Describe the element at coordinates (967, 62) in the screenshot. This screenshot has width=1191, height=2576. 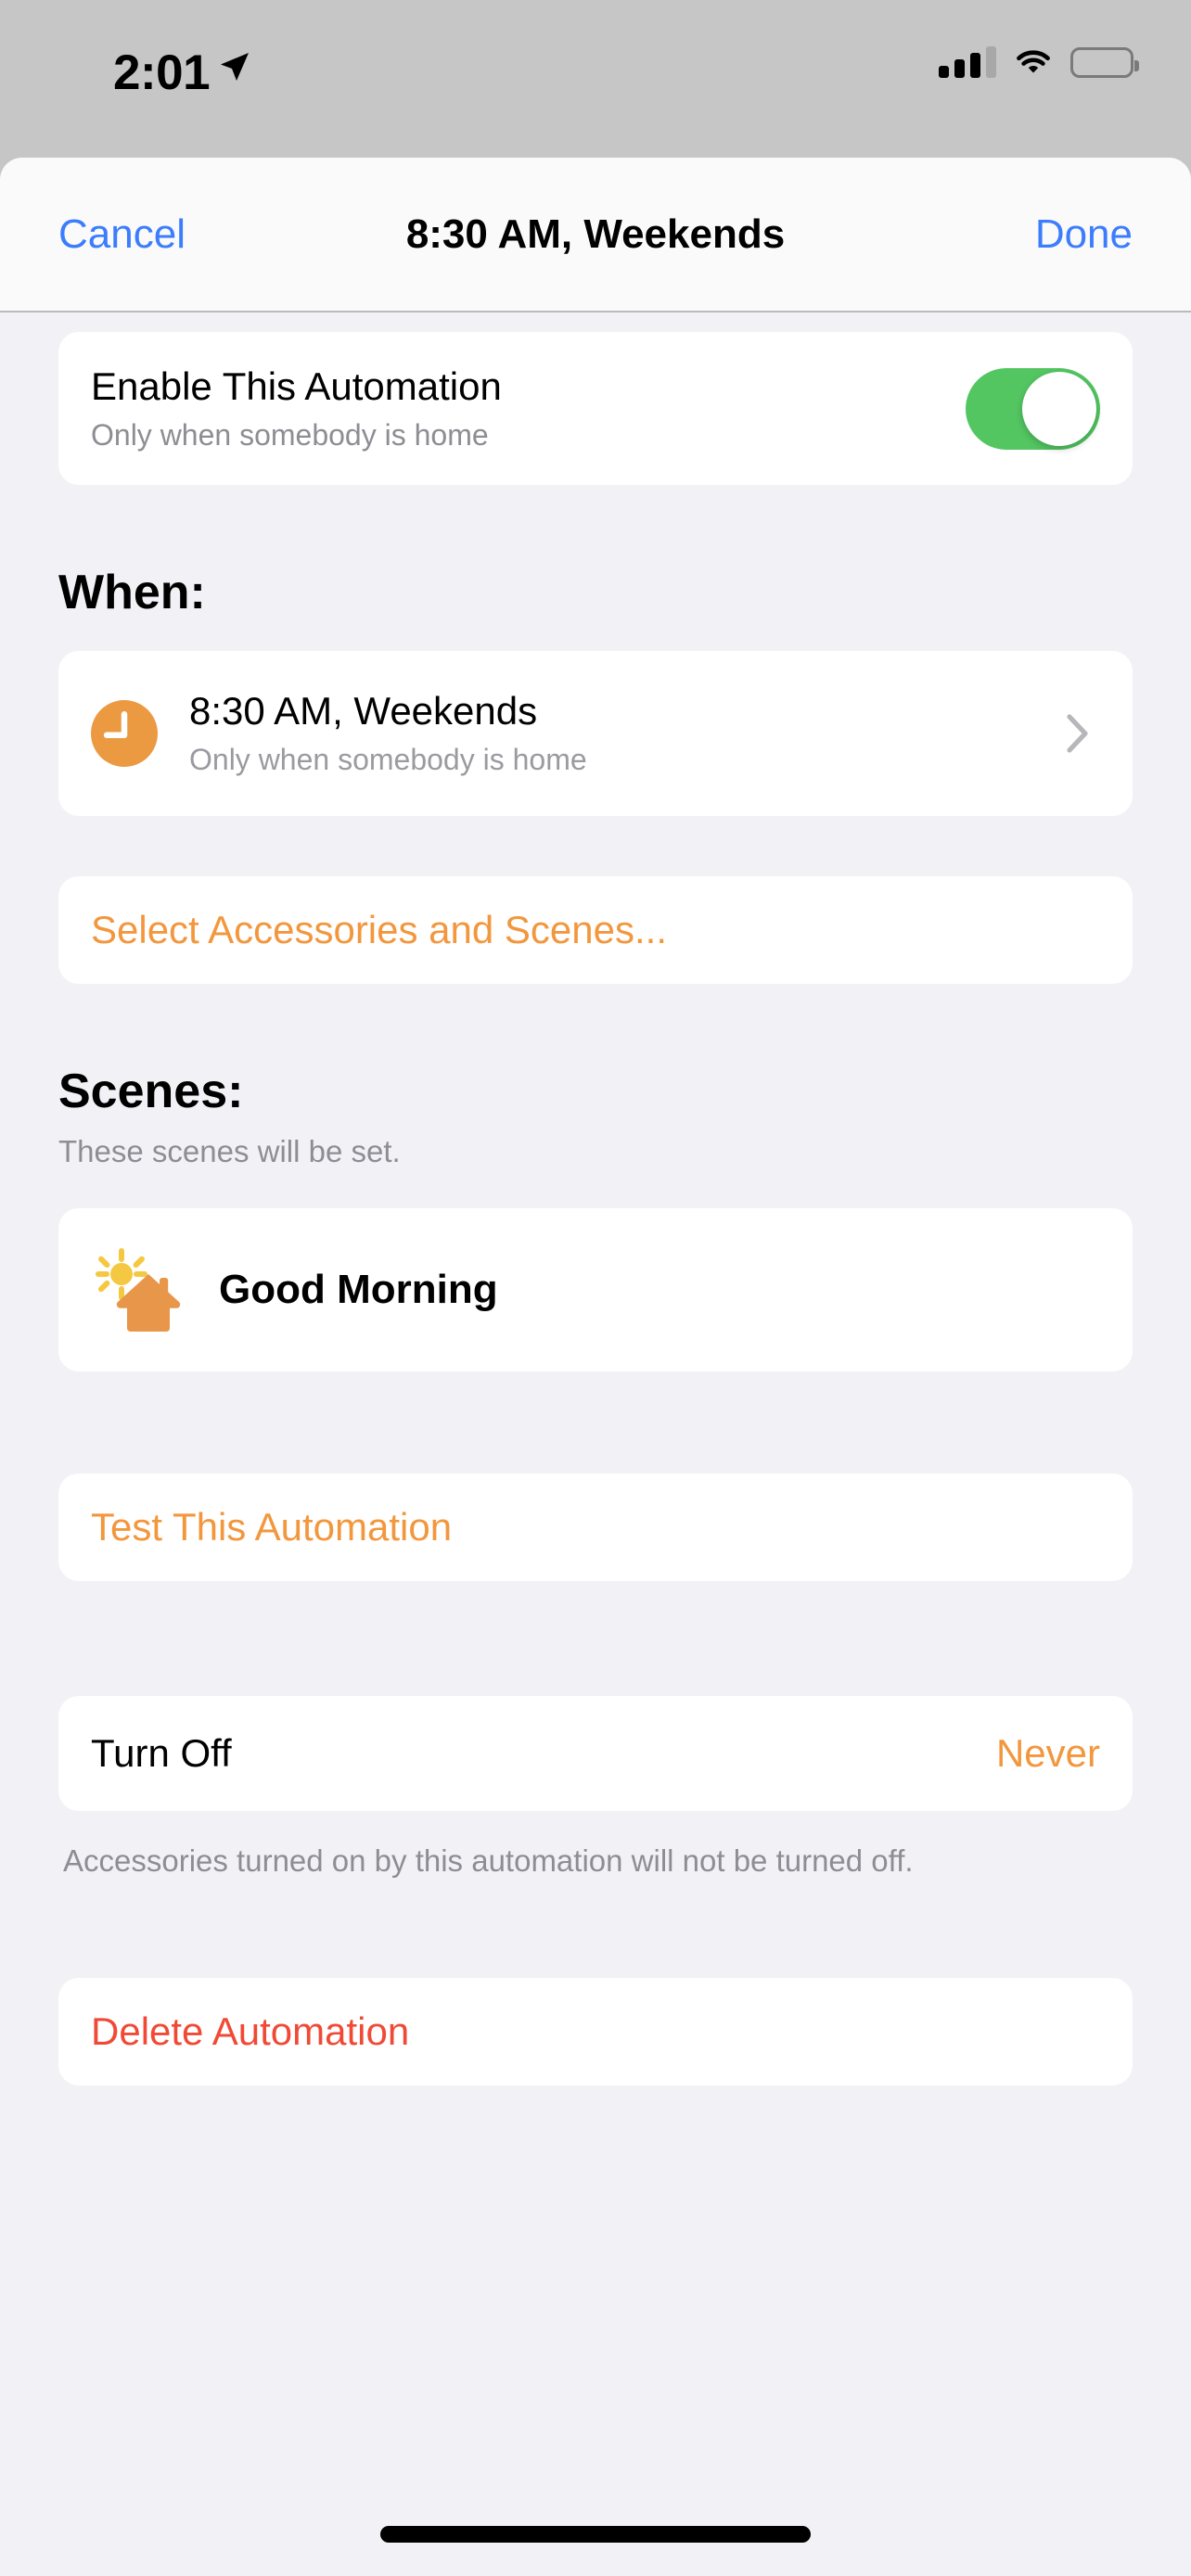
I see `cellular-signal-icon` at that location.